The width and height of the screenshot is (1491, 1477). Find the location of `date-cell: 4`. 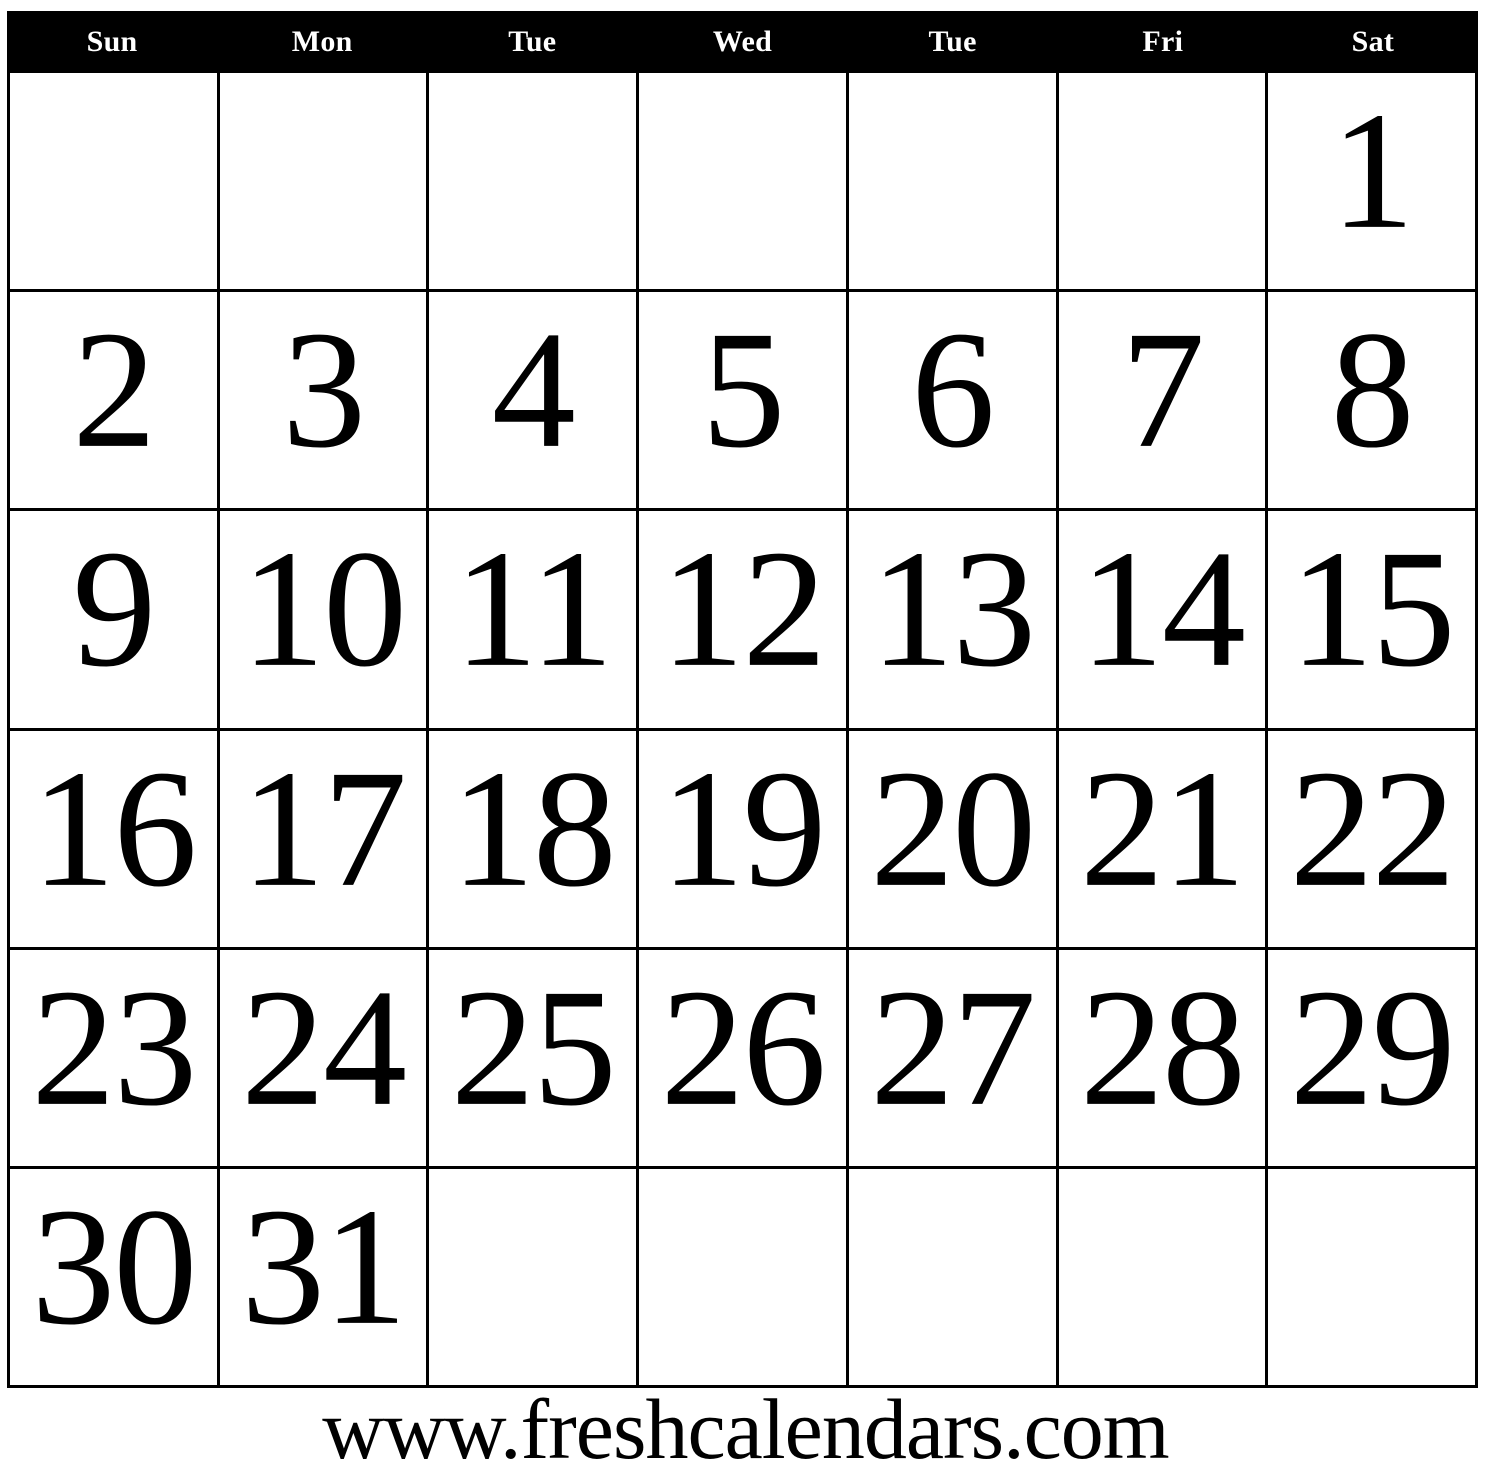

date-cell: 4 is located at coordinates (534, 402).